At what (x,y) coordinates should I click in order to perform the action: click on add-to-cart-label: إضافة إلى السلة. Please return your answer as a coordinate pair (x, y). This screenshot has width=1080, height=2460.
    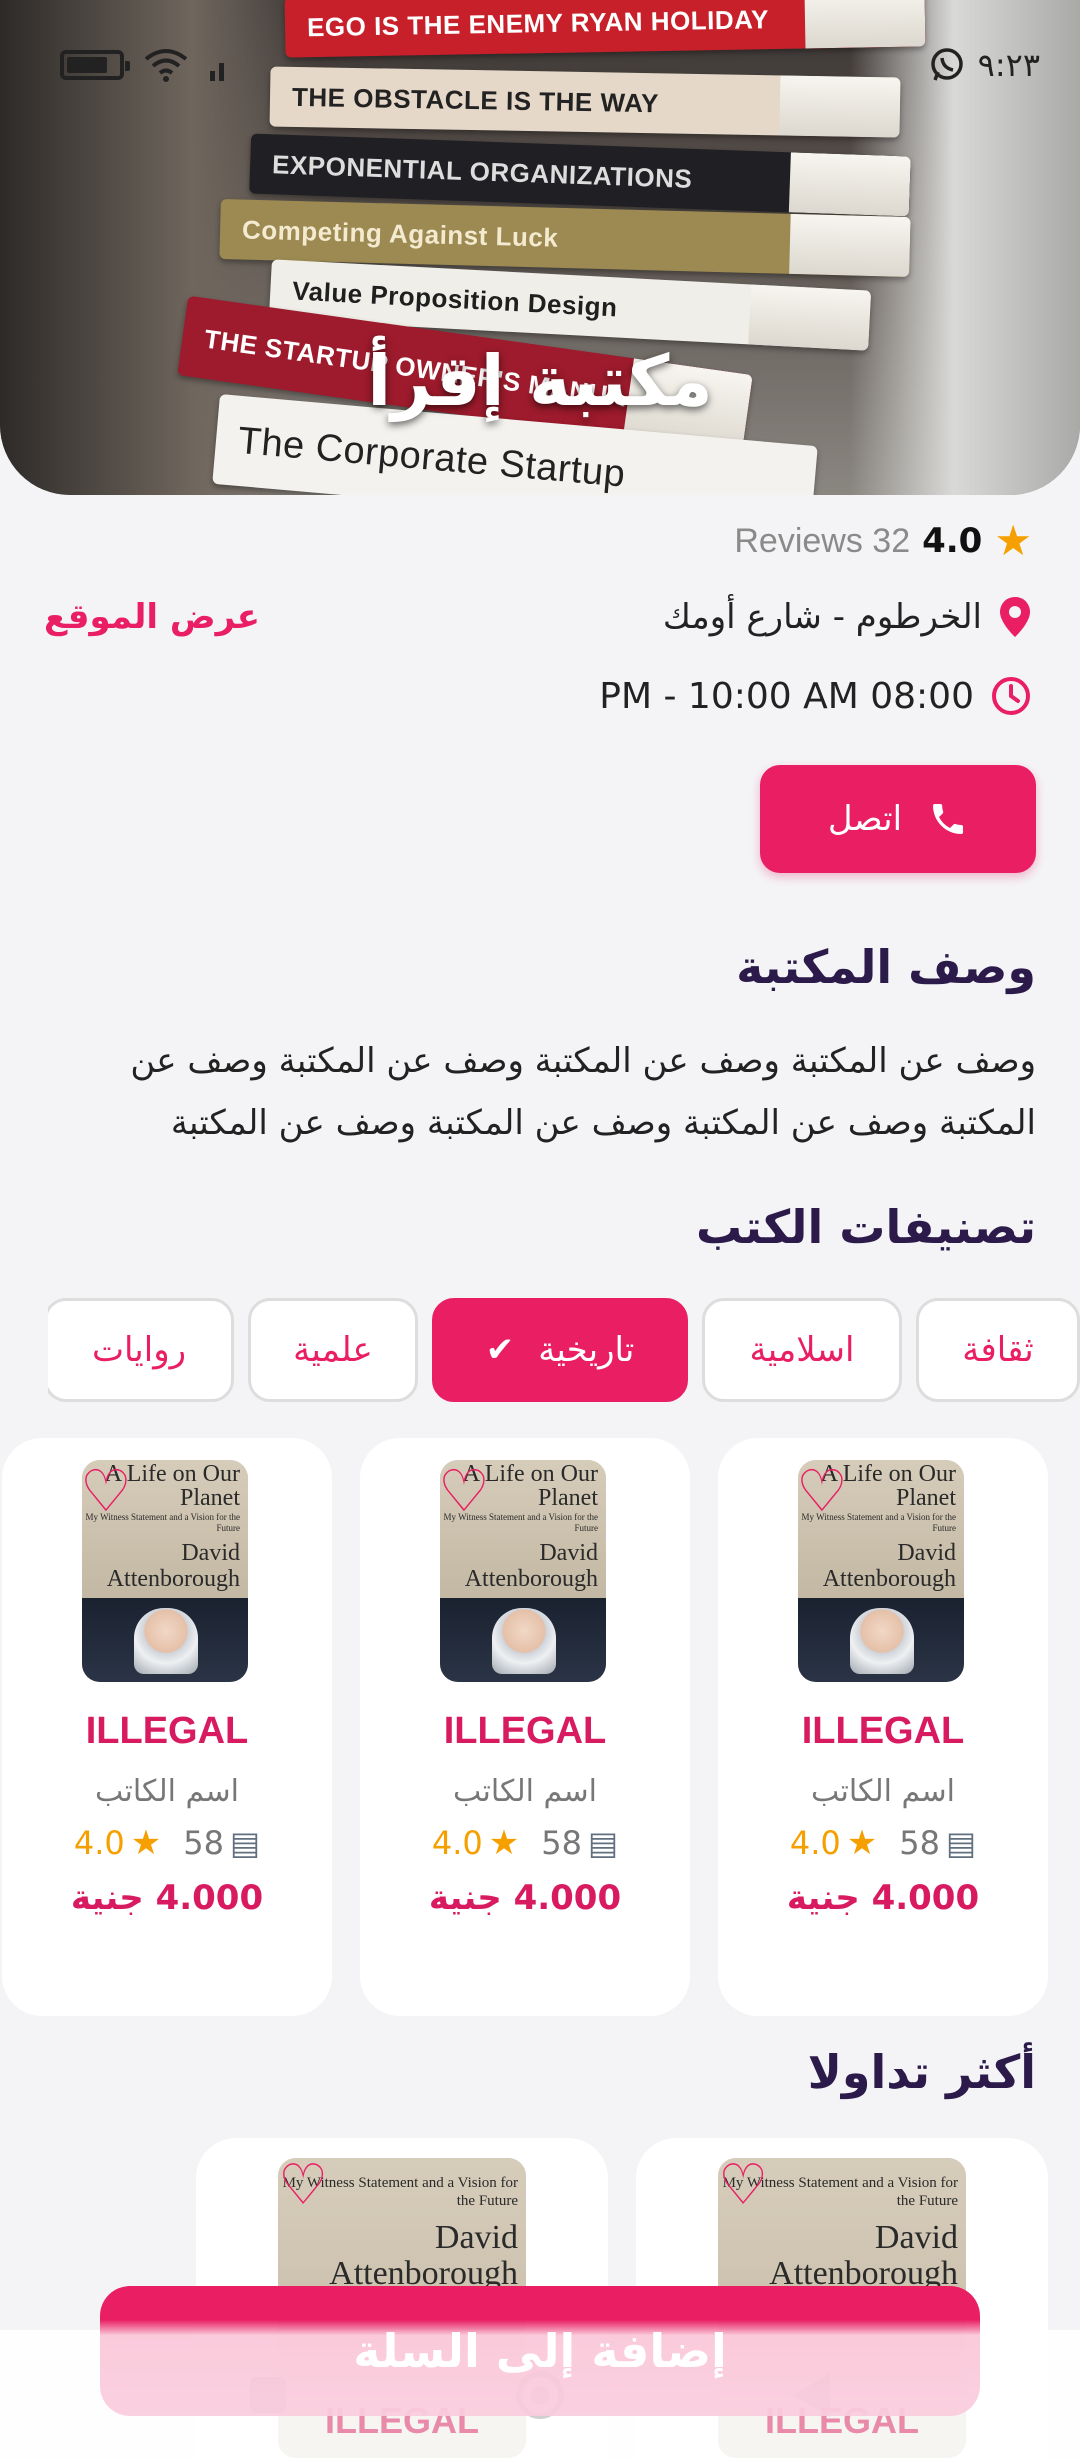
    Looking at the image, I should click on (540, 2351).